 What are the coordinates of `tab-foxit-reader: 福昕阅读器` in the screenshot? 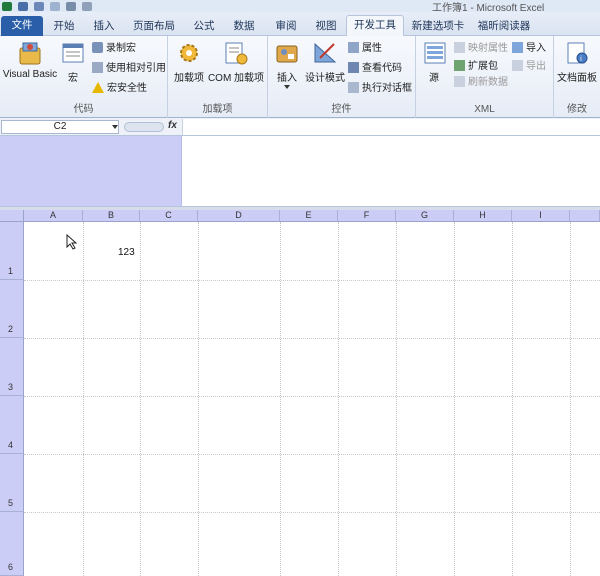 It's located at (504, 27).